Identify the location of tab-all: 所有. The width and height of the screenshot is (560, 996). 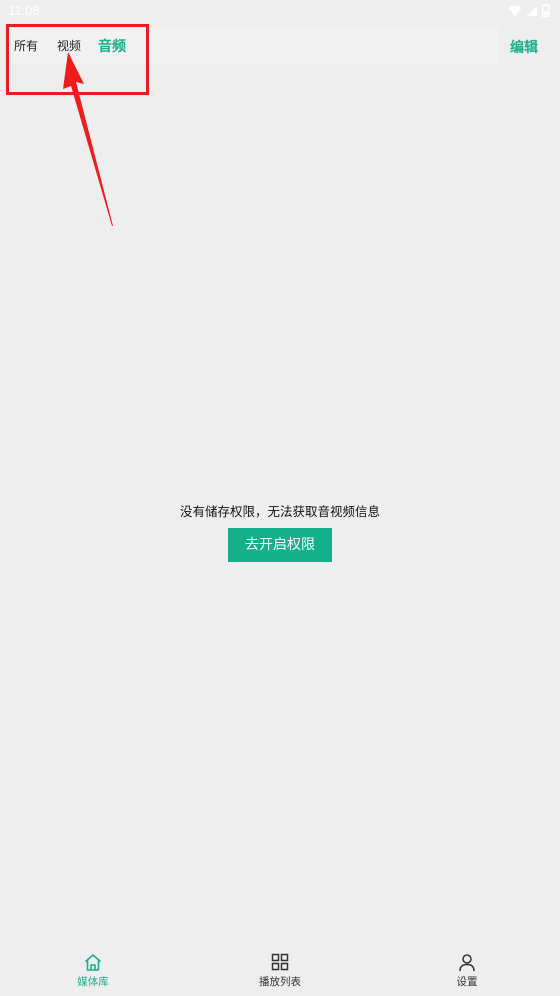
(26, 45).